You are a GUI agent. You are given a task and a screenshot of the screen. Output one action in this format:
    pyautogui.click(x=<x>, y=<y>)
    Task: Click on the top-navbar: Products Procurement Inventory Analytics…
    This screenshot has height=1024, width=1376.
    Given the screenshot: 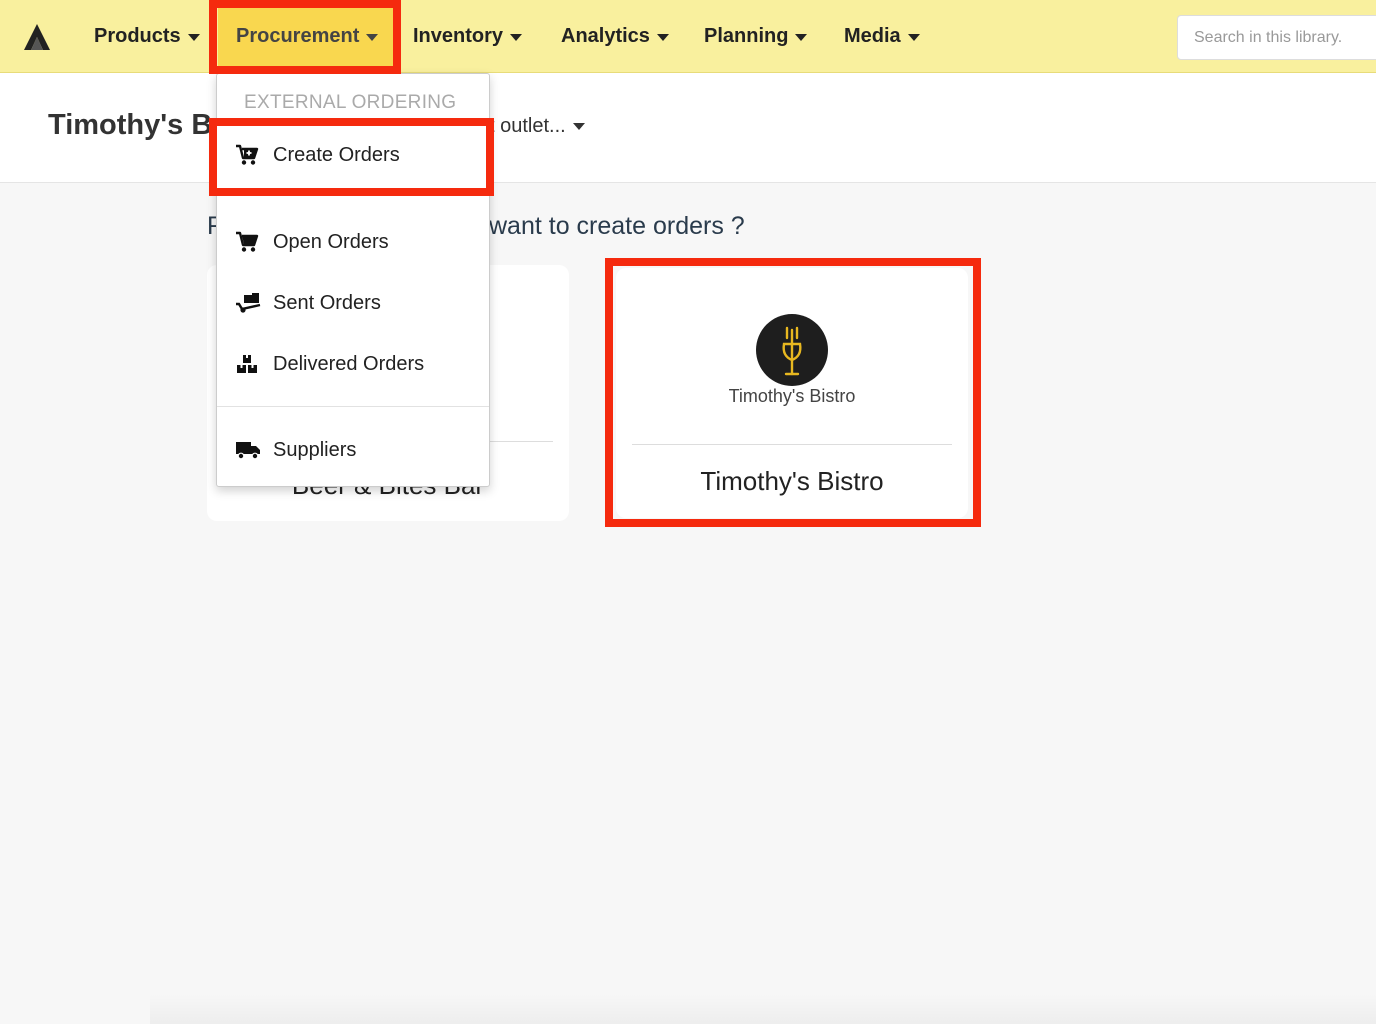 What is the action you would take?
    pyautogui.click(x=688, y=36)
    